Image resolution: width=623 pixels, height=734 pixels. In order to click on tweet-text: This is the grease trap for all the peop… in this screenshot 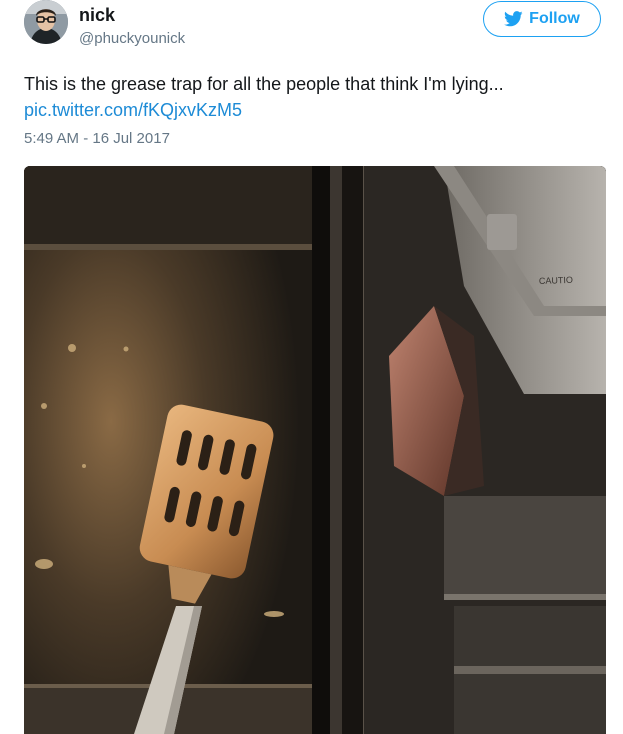, I will do `click(264, 84)`.